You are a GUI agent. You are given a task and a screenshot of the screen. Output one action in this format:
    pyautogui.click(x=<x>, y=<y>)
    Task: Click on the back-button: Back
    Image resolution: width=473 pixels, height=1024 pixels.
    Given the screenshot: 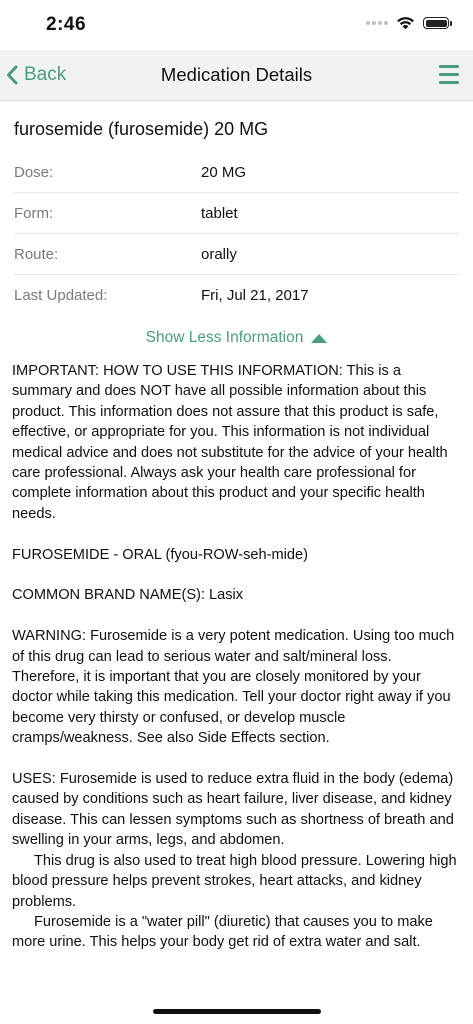 What is the action you would take?
    pyautogui.click(x=36, y=75)
    